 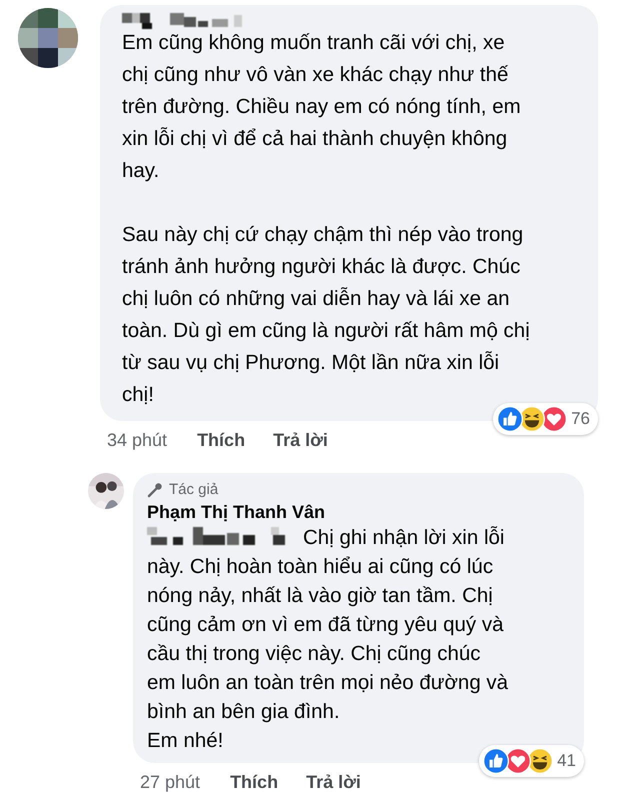 I want to click on comment-time: 34 phút, so click(x=137, y=440).